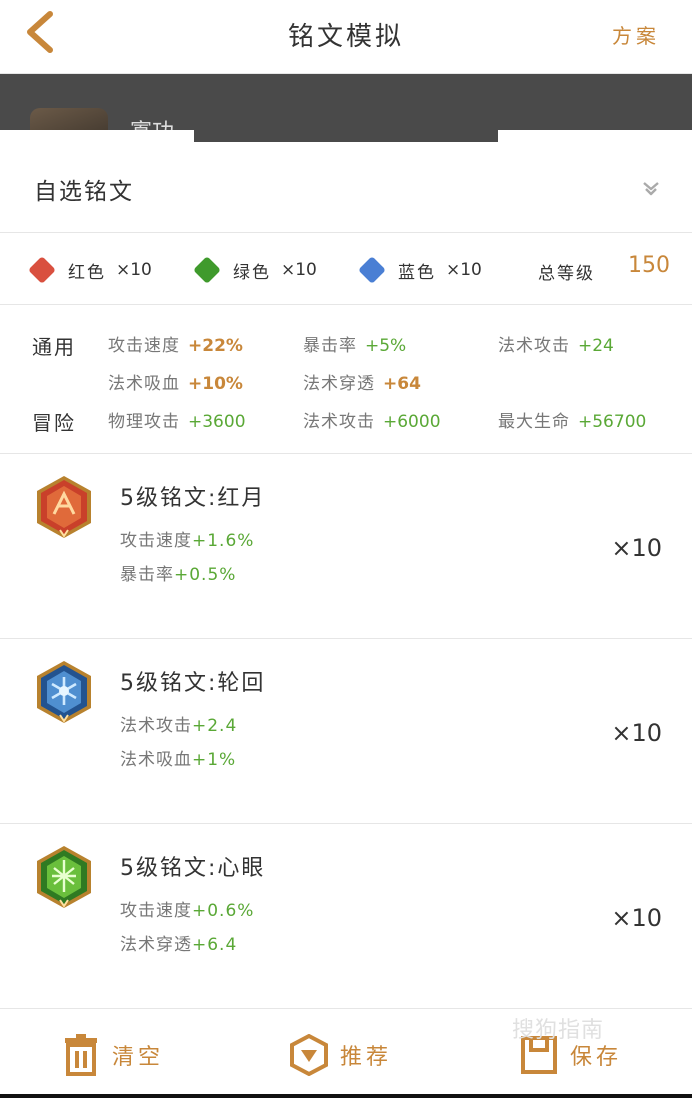 The image size is (692, 1098). Describe the element at coordinates (505, 136) in the screenshot. I see `sheet-notch-slope-right` at that location.